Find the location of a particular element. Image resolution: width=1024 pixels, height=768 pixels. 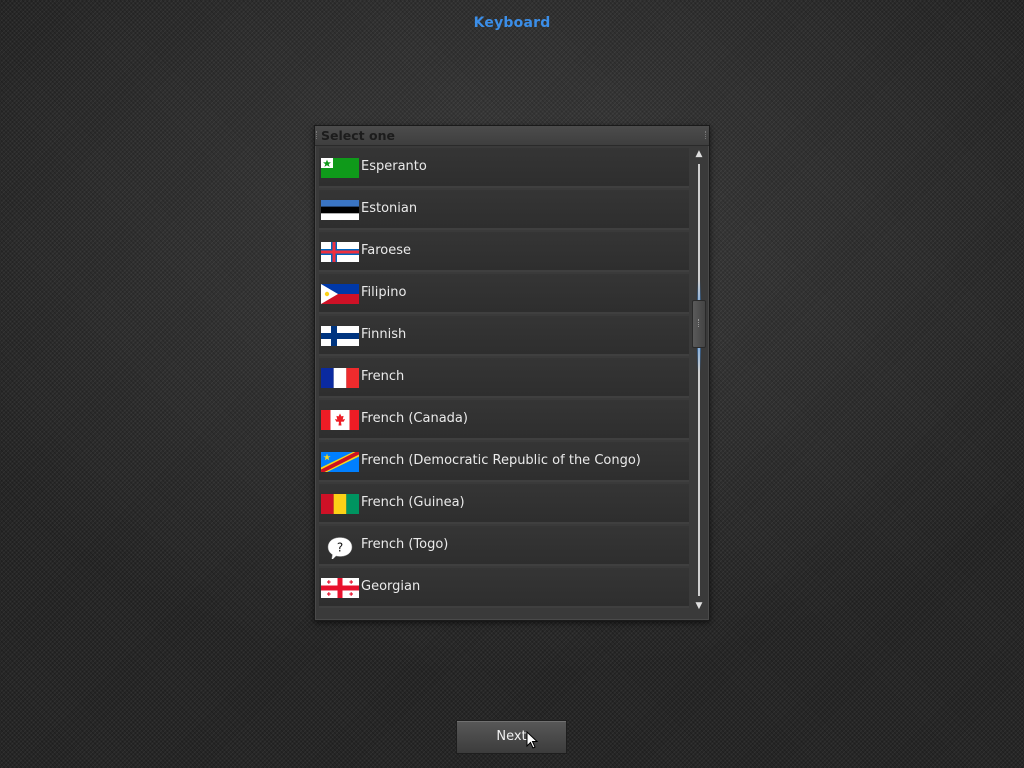

list-item-label: French is located at coordinates (383, 376).